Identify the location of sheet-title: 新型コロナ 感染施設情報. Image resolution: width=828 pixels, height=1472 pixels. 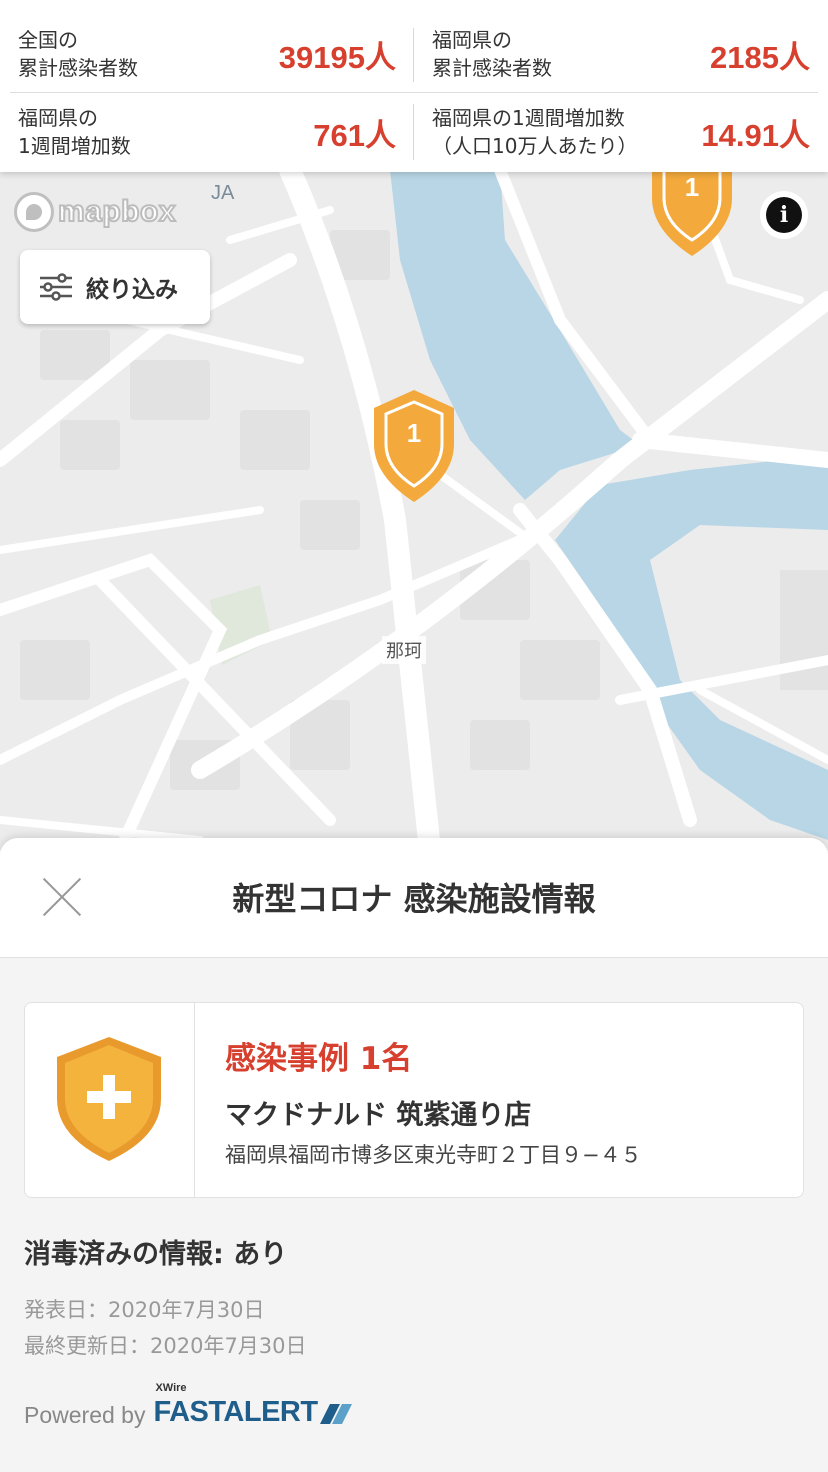
(414, 899).